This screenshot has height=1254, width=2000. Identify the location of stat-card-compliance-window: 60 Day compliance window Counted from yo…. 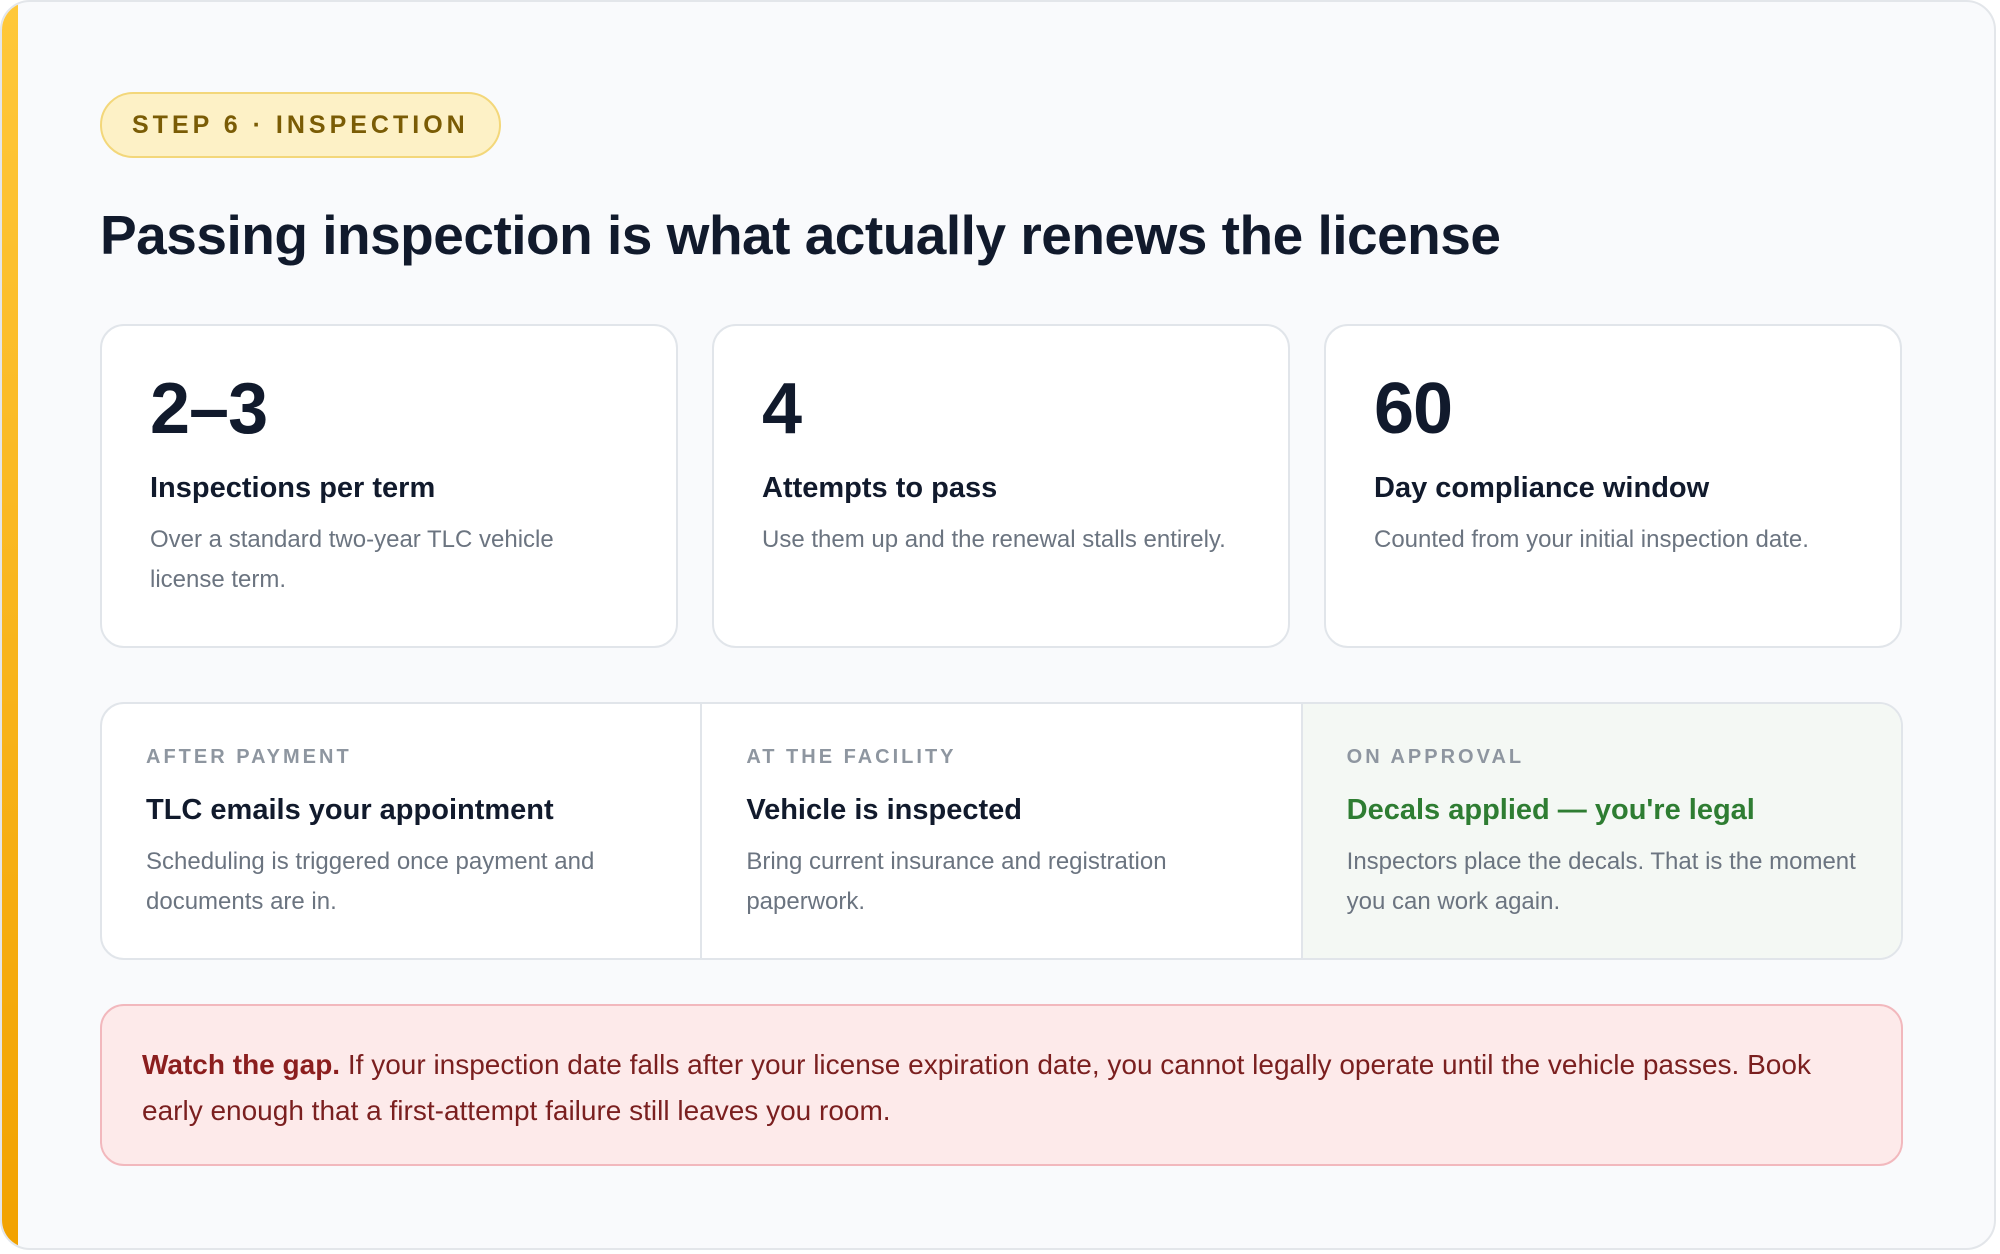
(1613, 486).